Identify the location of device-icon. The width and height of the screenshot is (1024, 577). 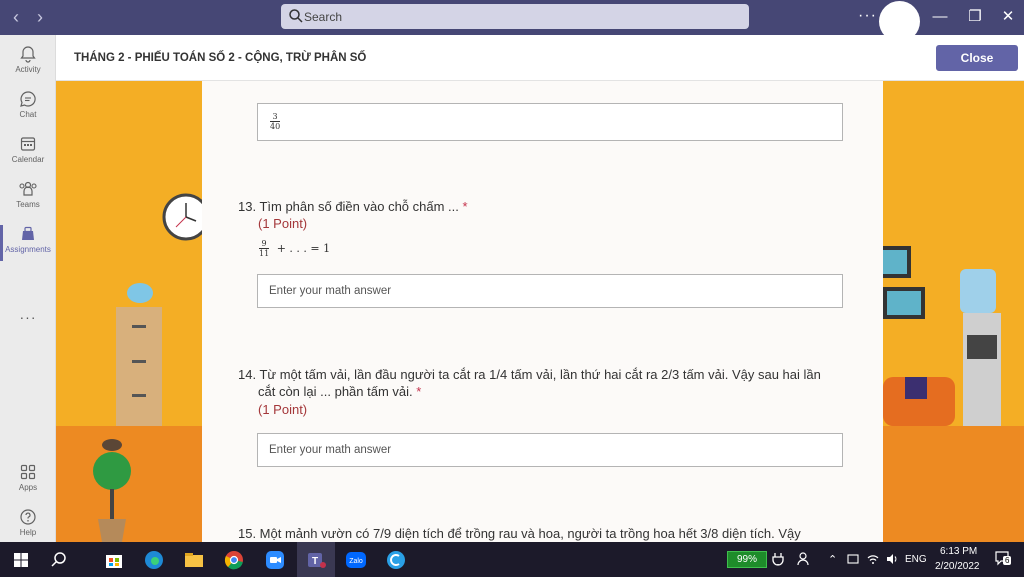
(853, 559).